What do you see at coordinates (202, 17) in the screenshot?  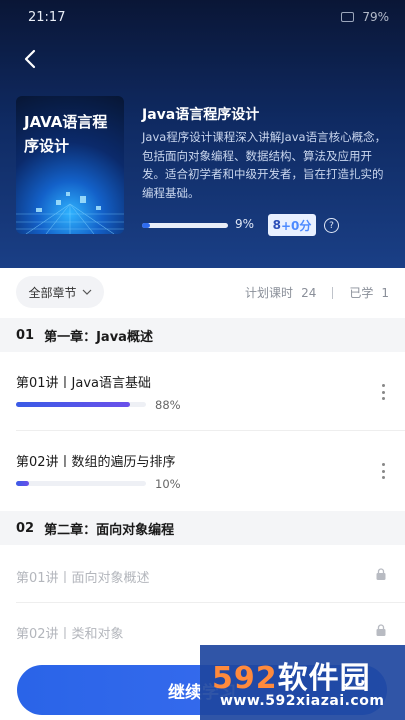 I see `status-bar: 21:17 79%` at bounding box center [202, 17].